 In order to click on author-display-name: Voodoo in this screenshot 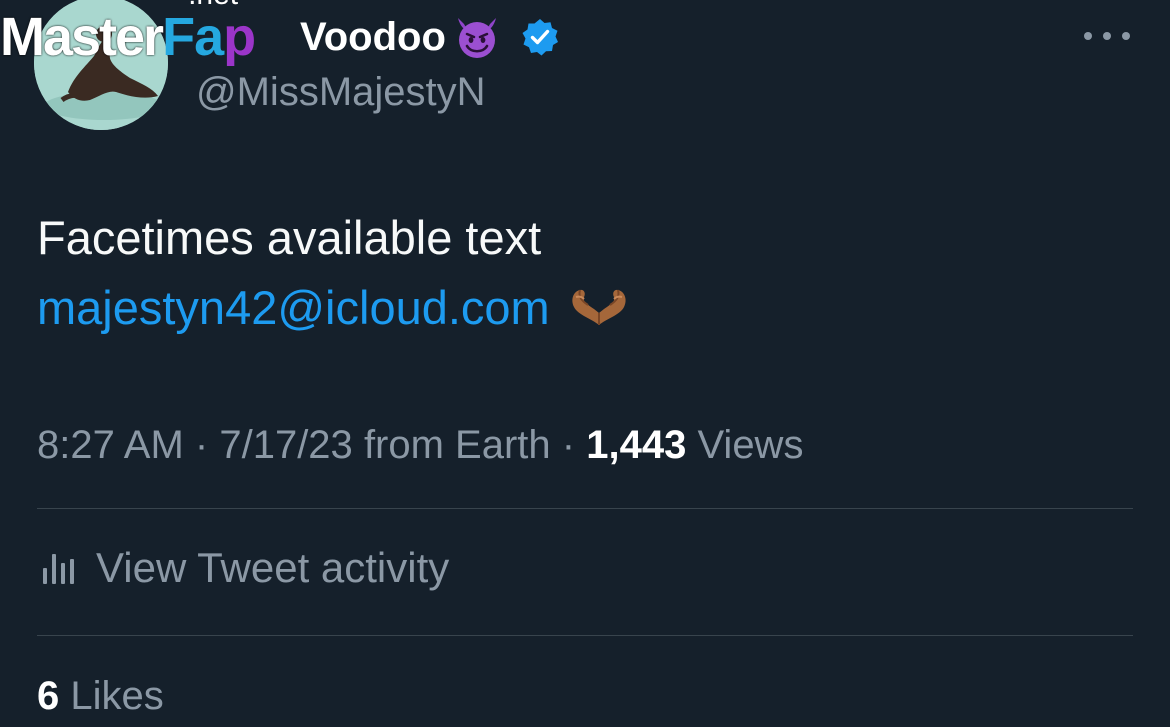, I will do `click(430, 37)`.